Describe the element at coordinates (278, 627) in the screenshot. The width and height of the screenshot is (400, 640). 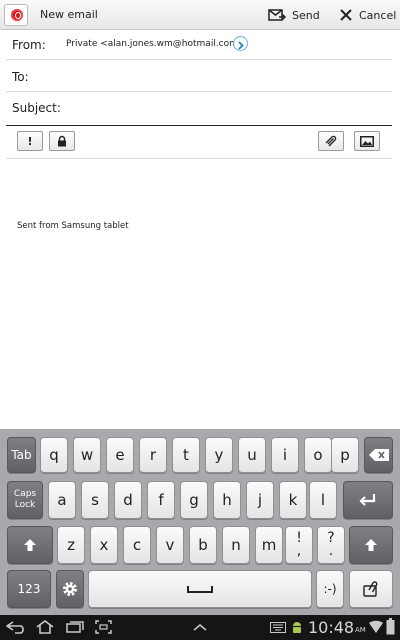
I see `keyboard-status-icon` at that location.